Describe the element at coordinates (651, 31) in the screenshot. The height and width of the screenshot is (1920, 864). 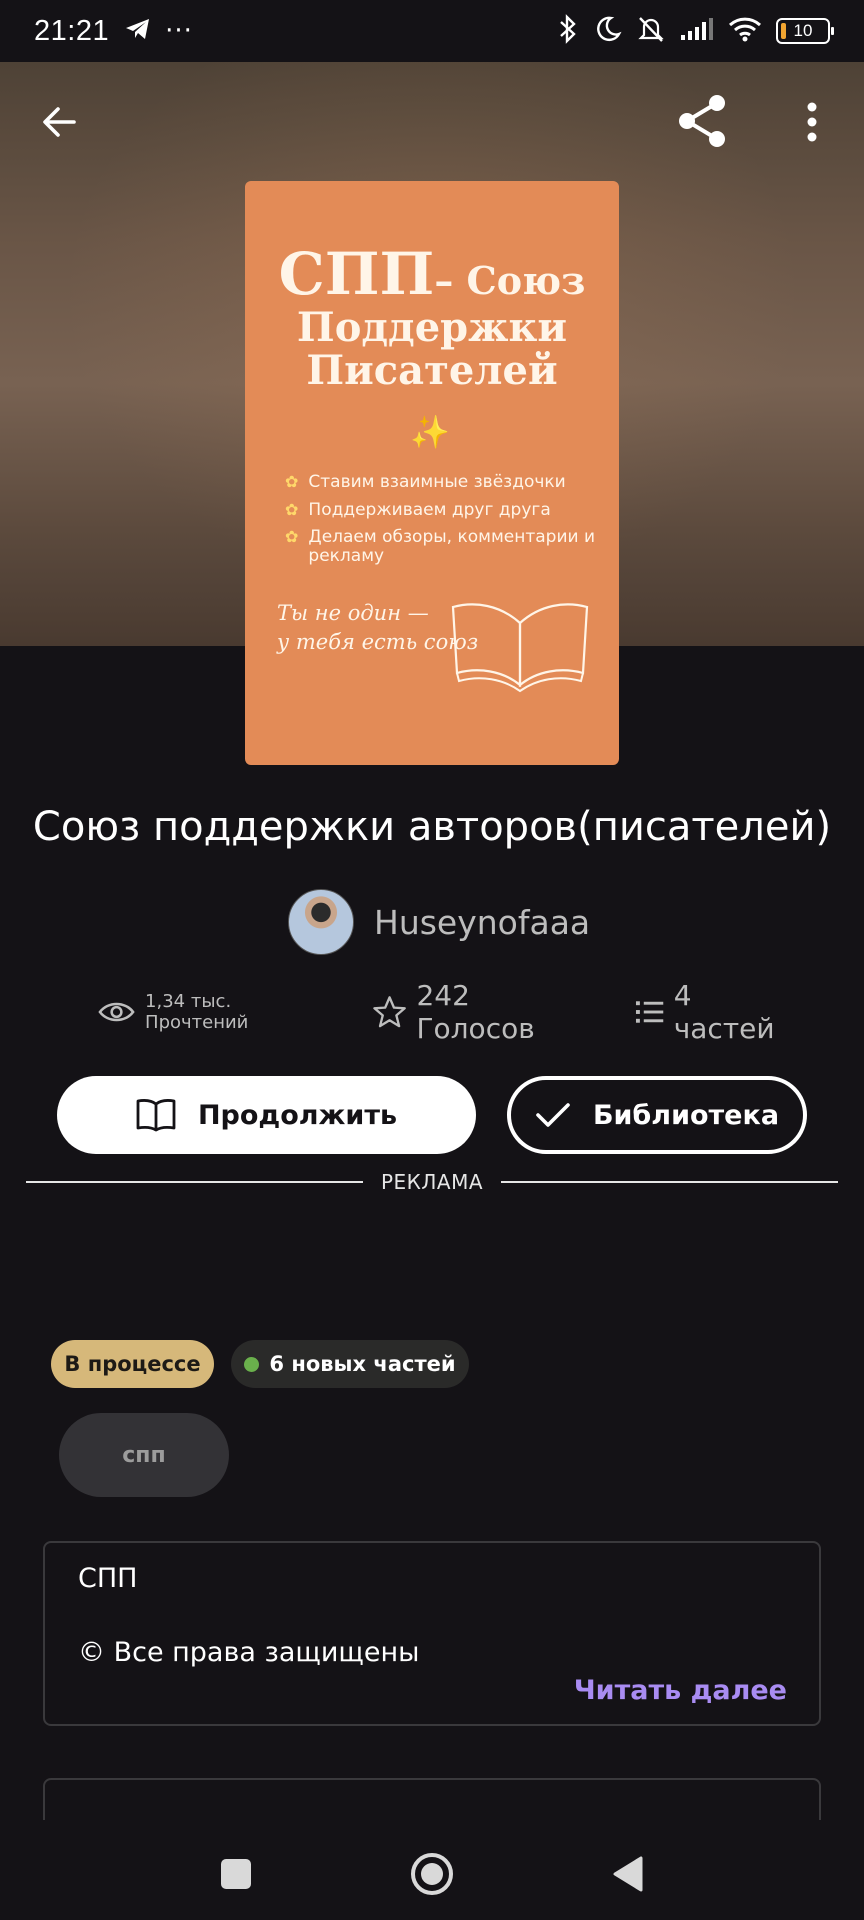
I see `mute-icon` at that location.